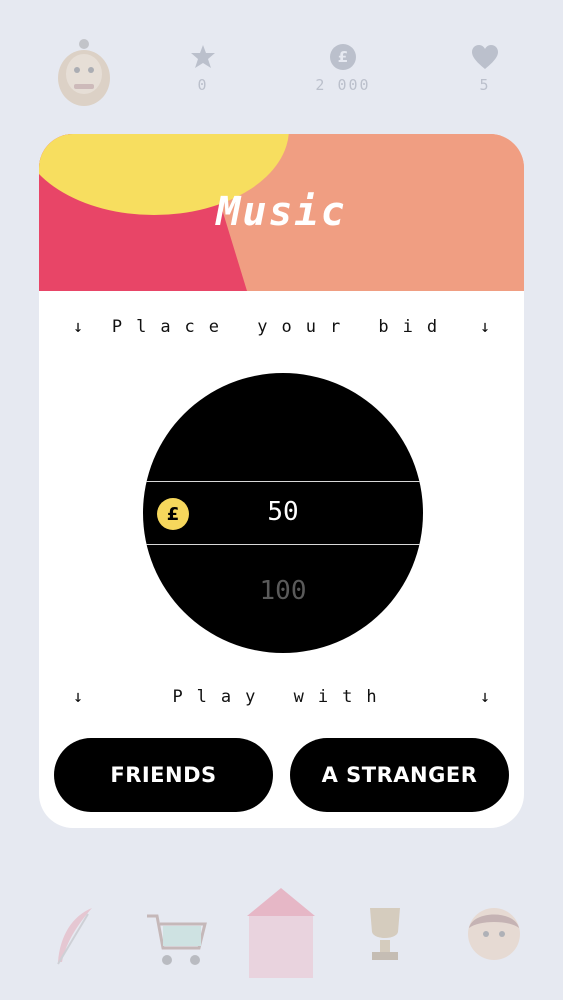 Image resolution: width=563 pixels, height=1000 pixels. What do you see at coordinates (176, 939) in the screenshot?
I see `shopping-cart-icon` at bounding box center [176, 939].